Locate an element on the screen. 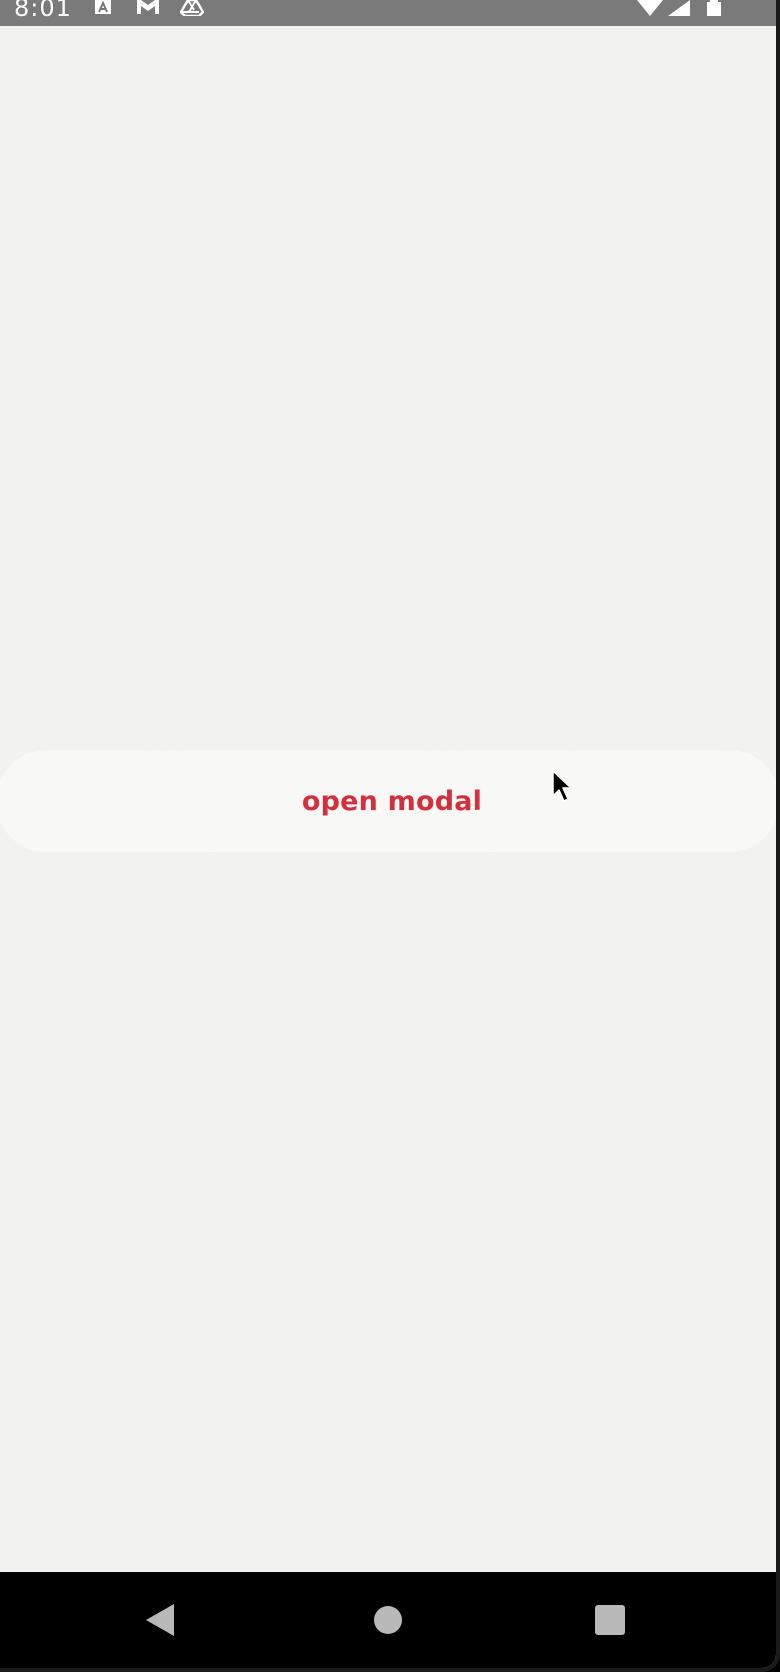 The height and width of the screenshot is (1672, 780). app-a-icon is located at coordinates (103, 7).